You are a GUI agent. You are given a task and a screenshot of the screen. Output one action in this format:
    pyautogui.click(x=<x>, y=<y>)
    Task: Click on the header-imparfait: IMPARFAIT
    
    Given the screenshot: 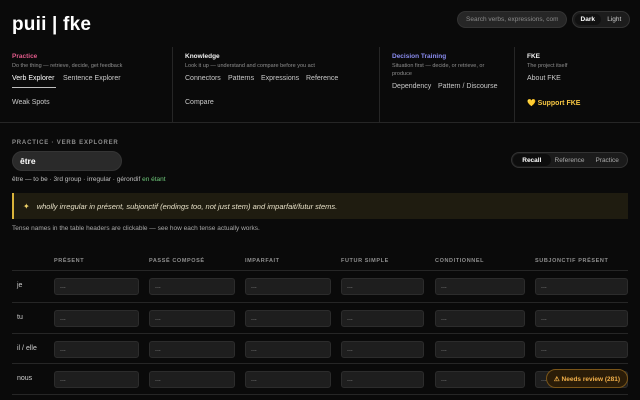 What is the action you would take?
    pyautogui.click(x=262, y=261)
    